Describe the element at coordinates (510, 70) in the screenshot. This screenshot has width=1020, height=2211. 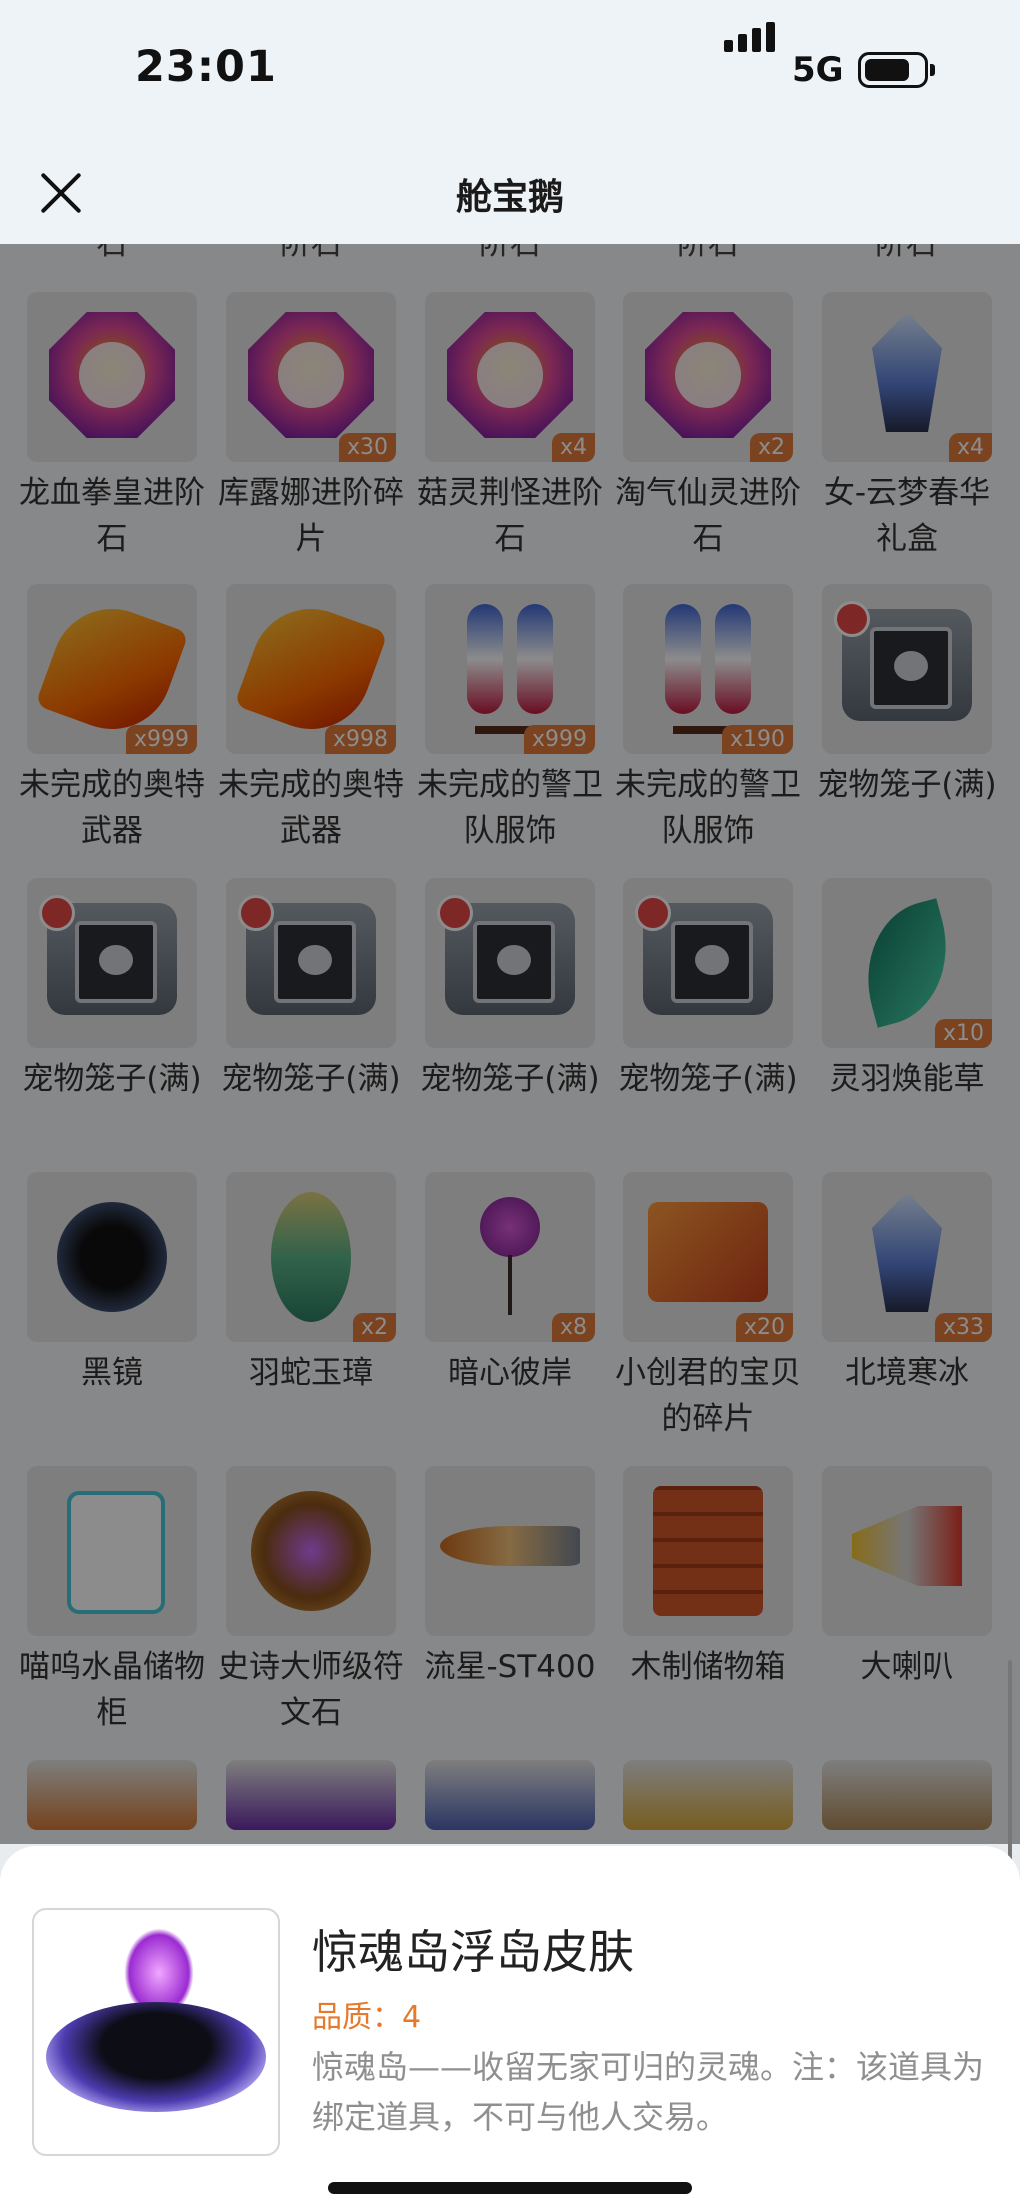
I see `status-bar: 23:01 5G` at that location.